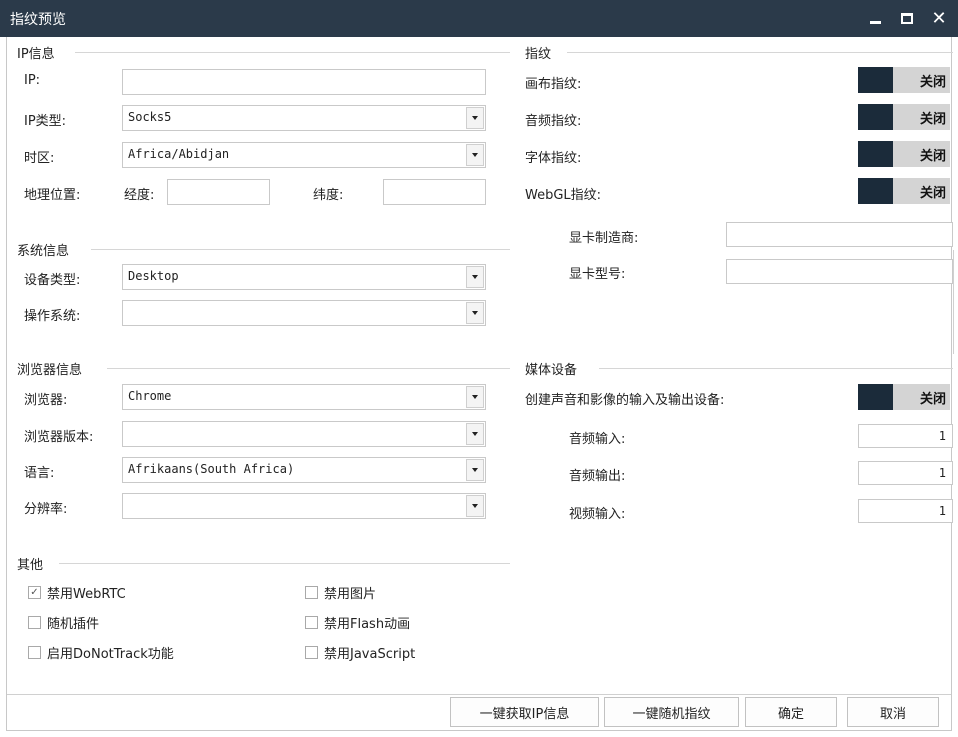  Describe the element at coordinates (839, 234) in the screenshot. I see `gpu-vendor-input` at that location.